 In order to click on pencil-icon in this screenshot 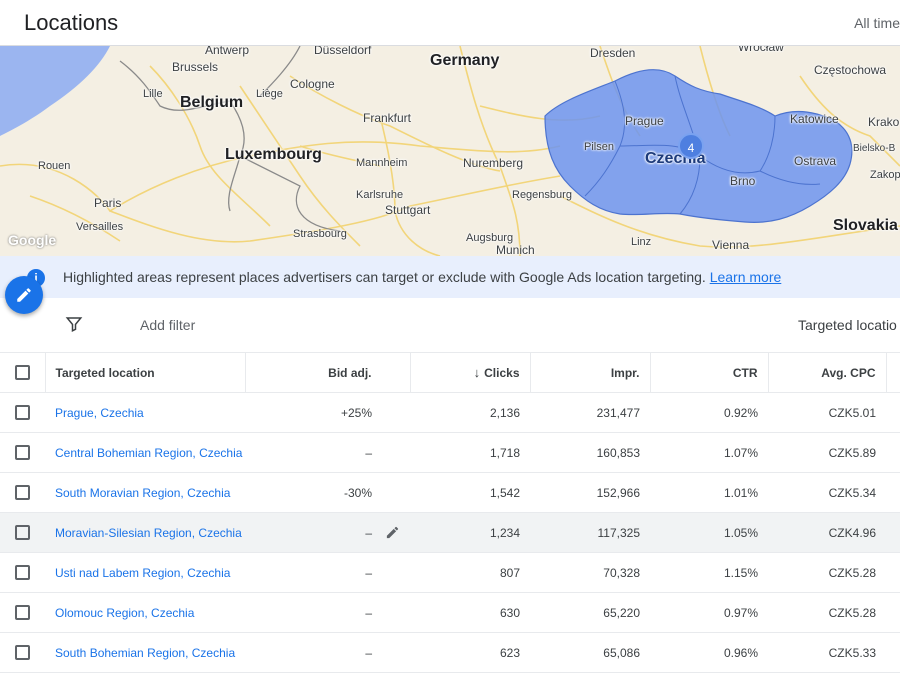, I will do `click(24, 295)`.